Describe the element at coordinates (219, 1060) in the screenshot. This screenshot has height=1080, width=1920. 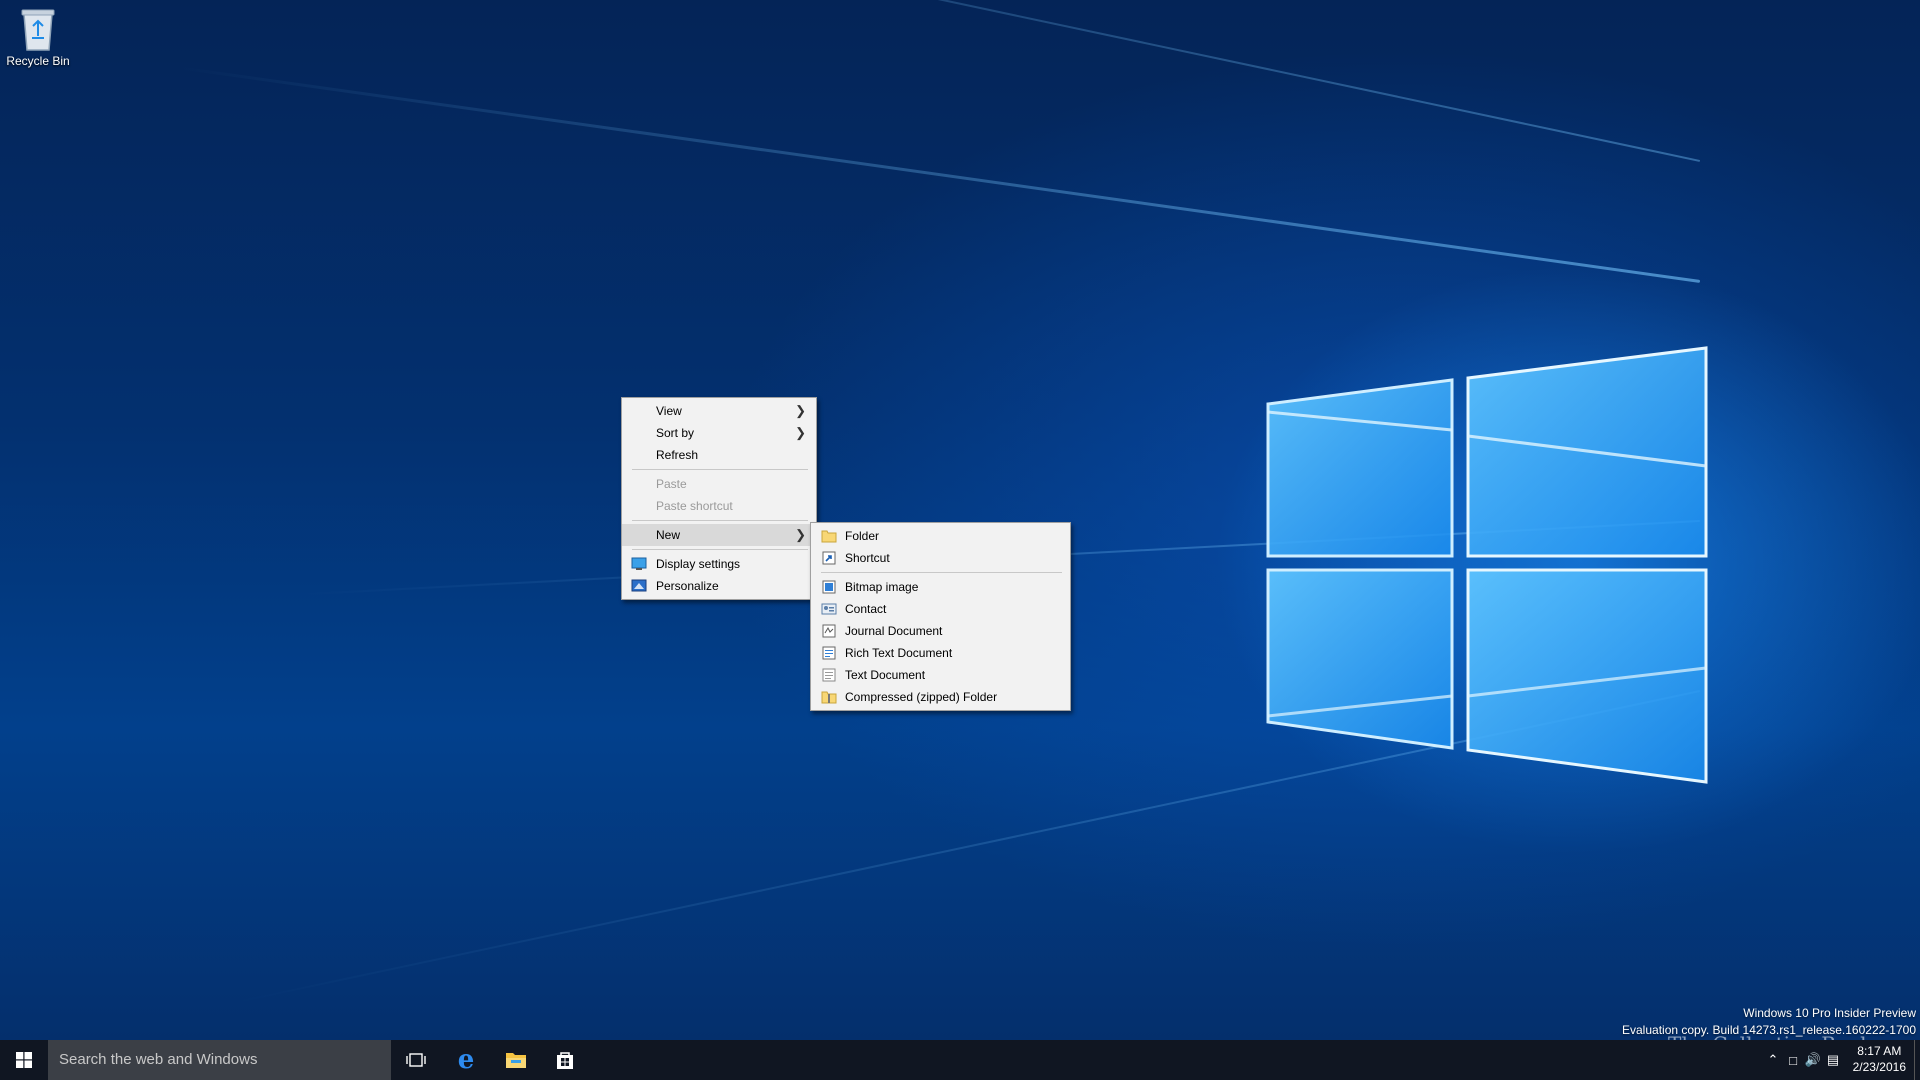
I see `search-input: Search the web and Windows` at that location.